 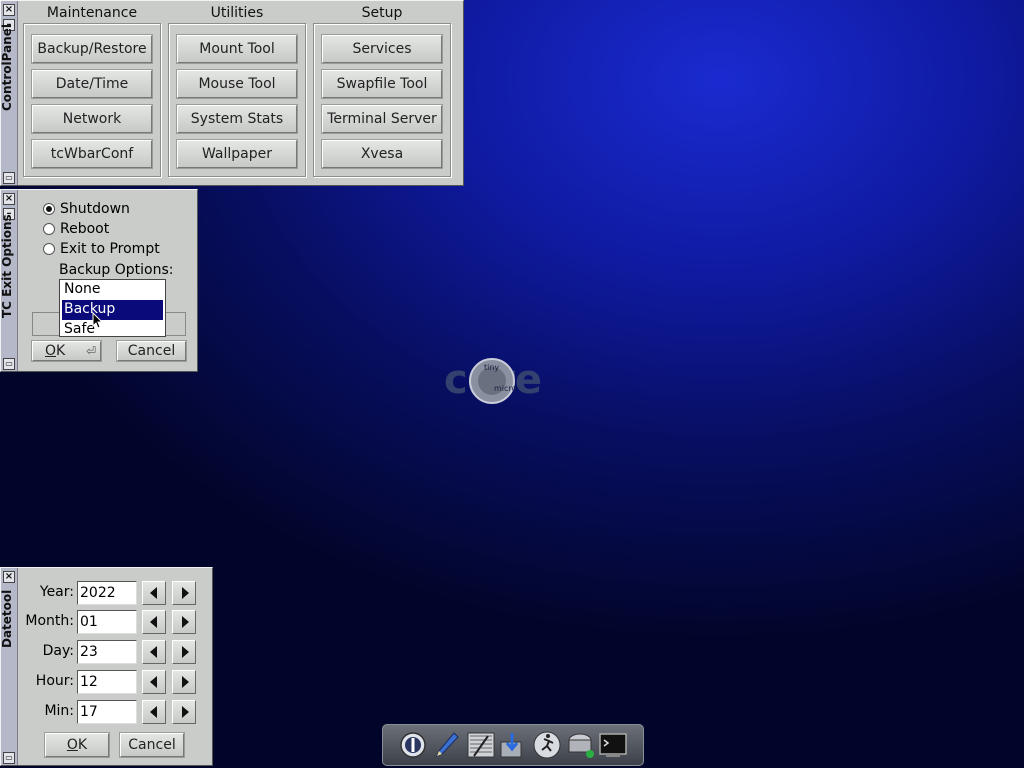 I want to click on run-icon, so click(x=547, y=745).